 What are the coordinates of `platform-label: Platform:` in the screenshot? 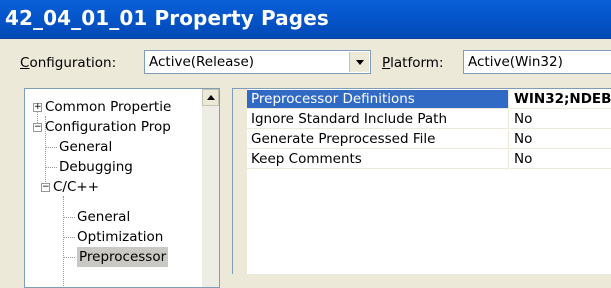 It's located at (413, 63).